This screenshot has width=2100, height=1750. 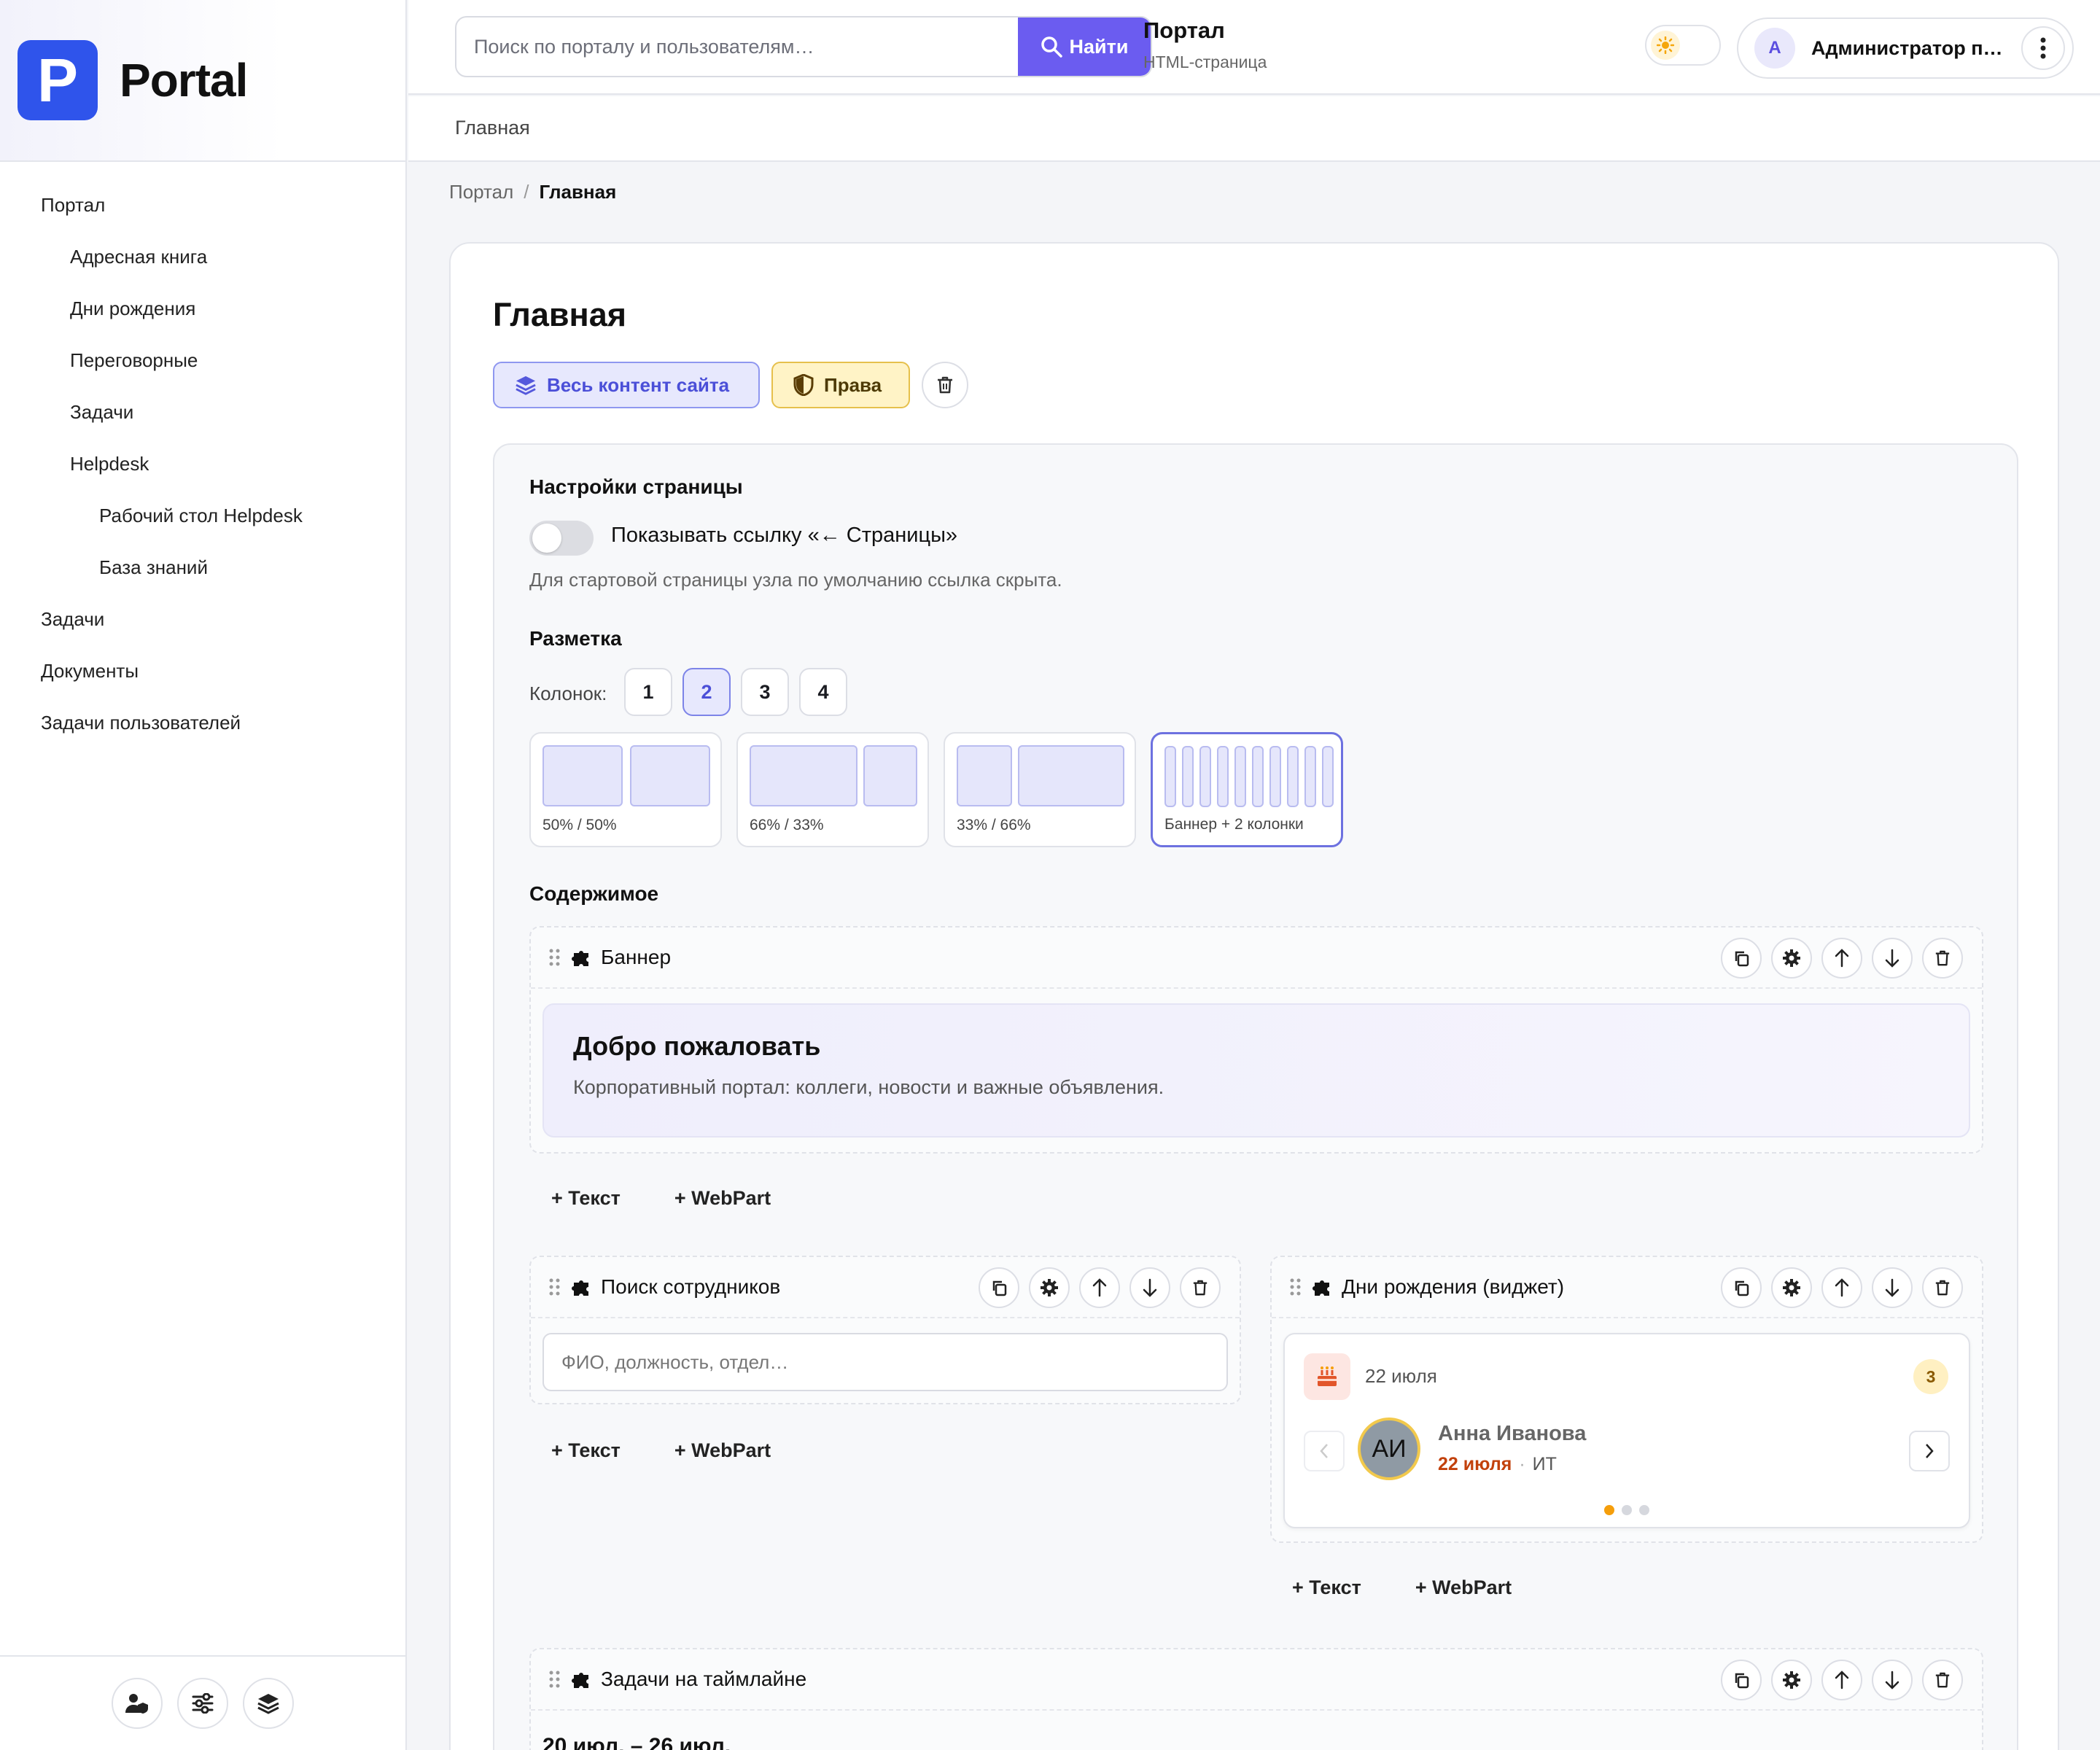 What do you see at coordinates (1247, 789) in the screenshot?
I see `layout-preset-banner-2-columns: Баннер + 2 колонки` at bounding box center [1247, 789].